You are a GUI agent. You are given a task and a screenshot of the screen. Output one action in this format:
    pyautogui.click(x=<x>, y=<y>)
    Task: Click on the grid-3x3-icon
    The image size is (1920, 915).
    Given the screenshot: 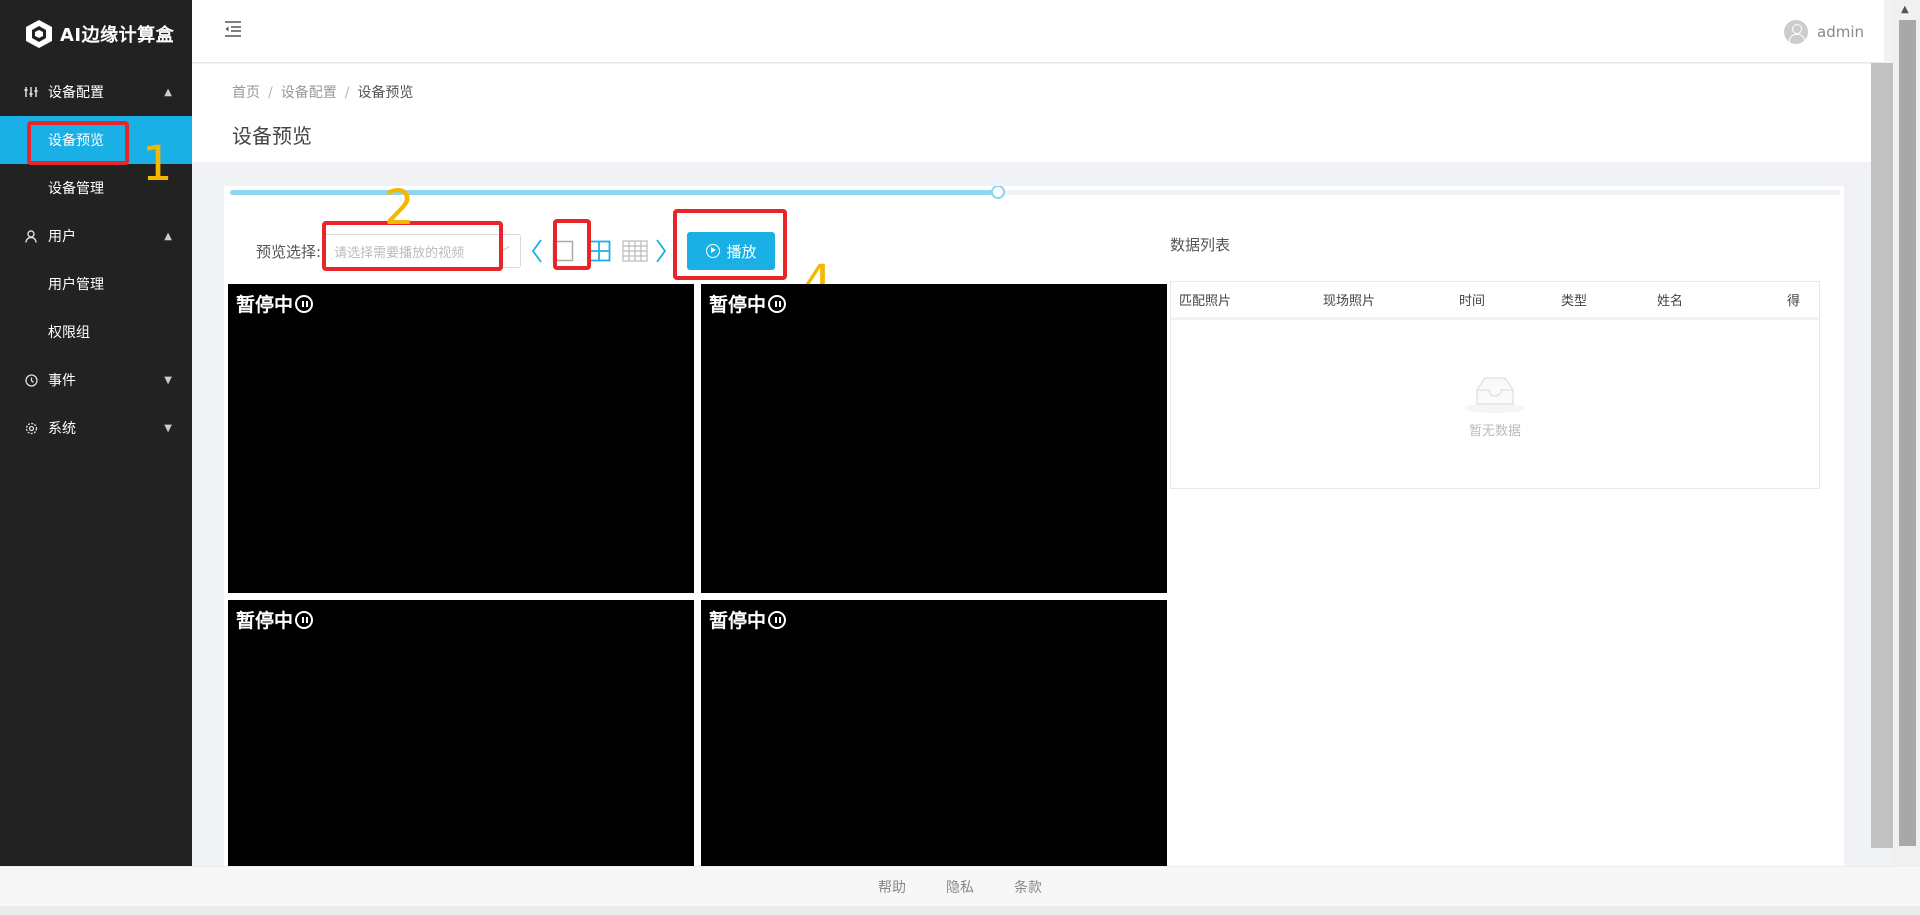 What is the action you would take?
    pyautogui.click(x=635, y=251)
    